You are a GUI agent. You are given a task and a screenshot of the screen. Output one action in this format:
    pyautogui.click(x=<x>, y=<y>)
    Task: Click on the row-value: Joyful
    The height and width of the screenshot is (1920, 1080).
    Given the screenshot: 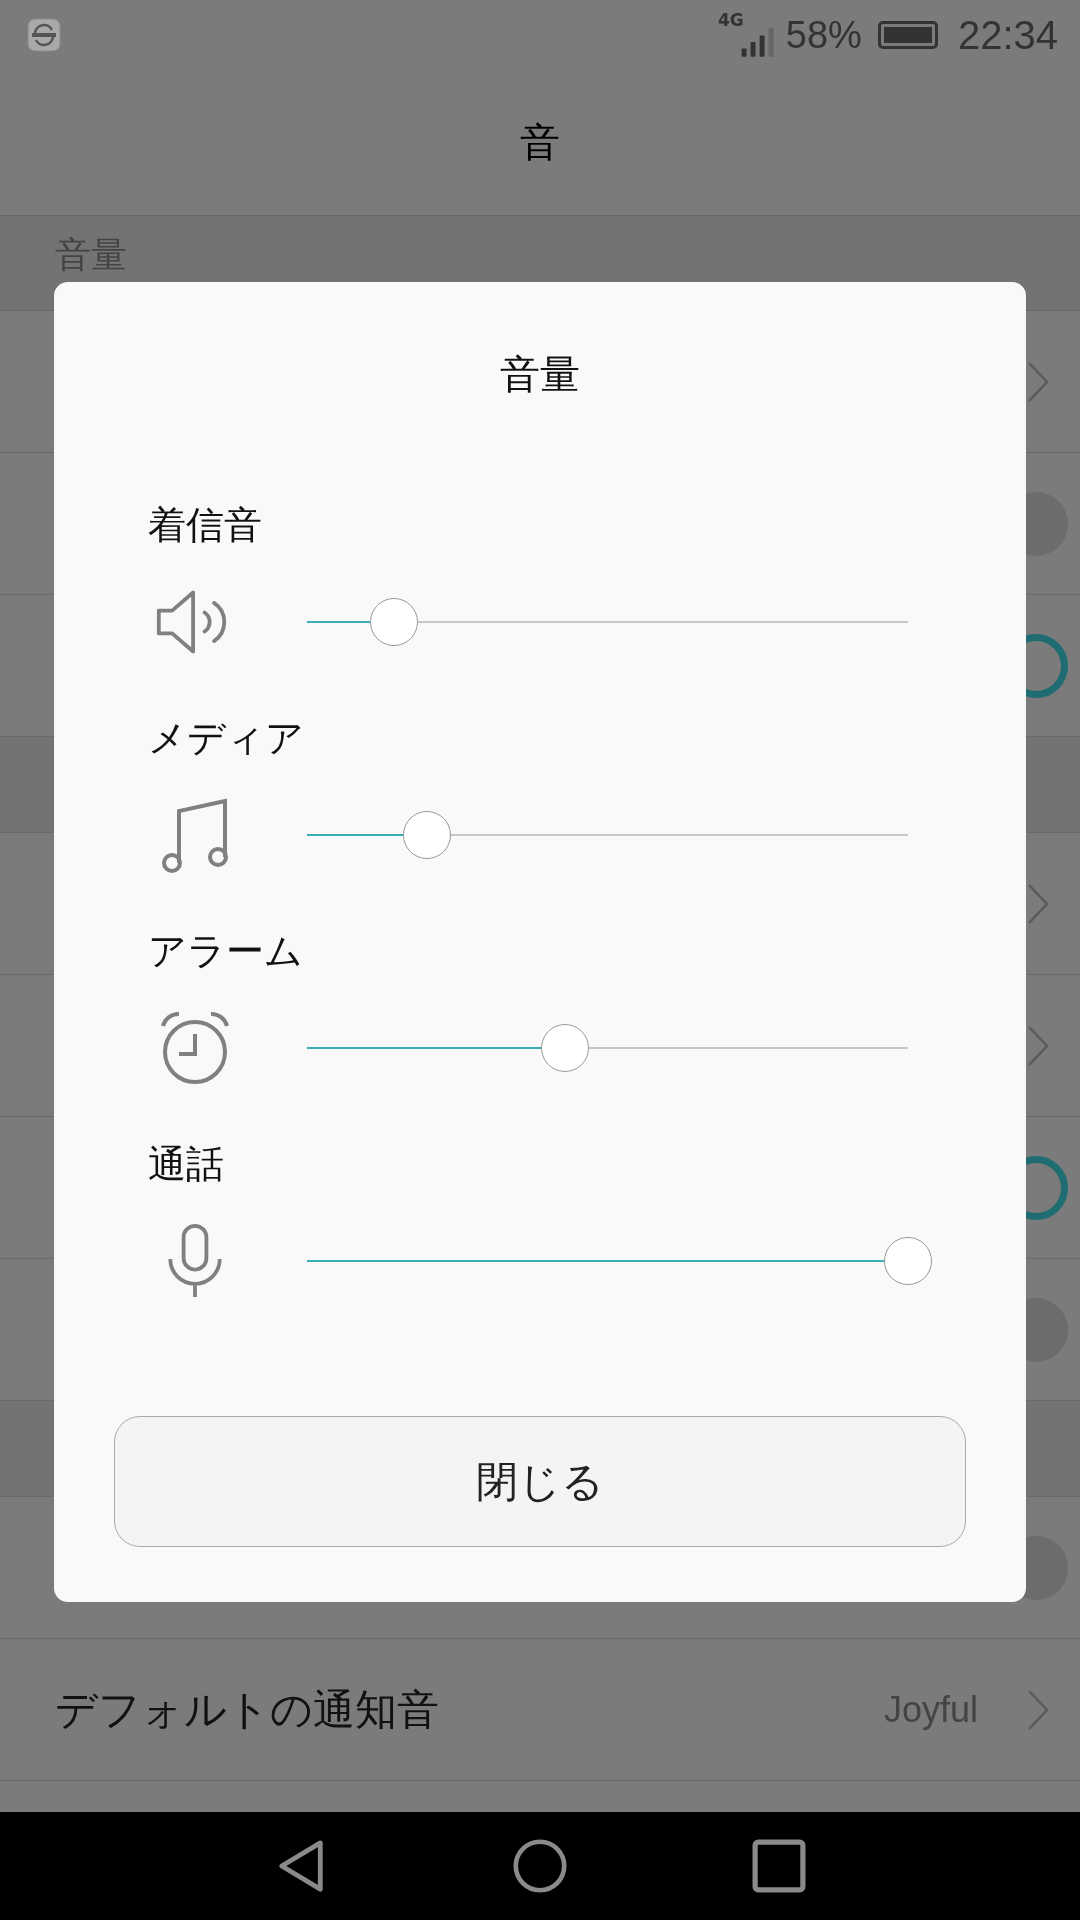 What is the action you would take?
    pyautogui.click(x=930, y=1709)
    